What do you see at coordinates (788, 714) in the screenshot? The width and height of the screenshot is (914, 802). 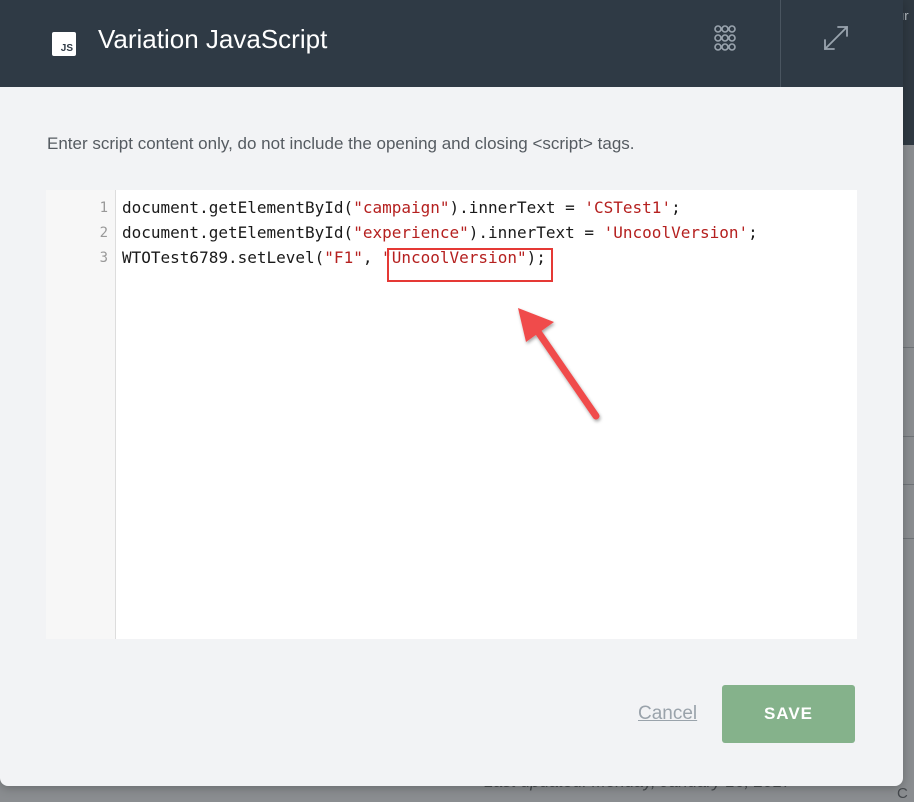 I see `save-button: SAVE` at bounding box center [788, 714].